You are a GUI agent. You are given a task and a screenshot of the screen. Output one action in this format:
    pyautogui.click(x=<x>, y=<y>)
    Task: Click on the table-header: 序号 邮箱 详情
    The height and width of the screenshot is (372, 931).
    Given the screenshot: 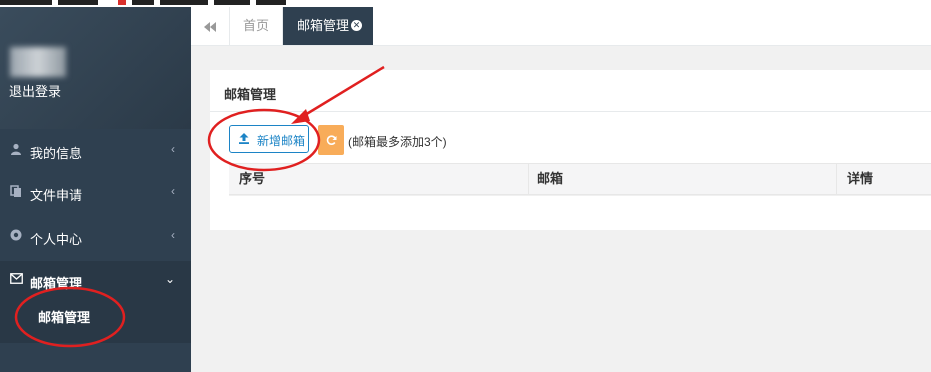 What is the action you would take?
    pyautogui.click(x=580, y=179)
    